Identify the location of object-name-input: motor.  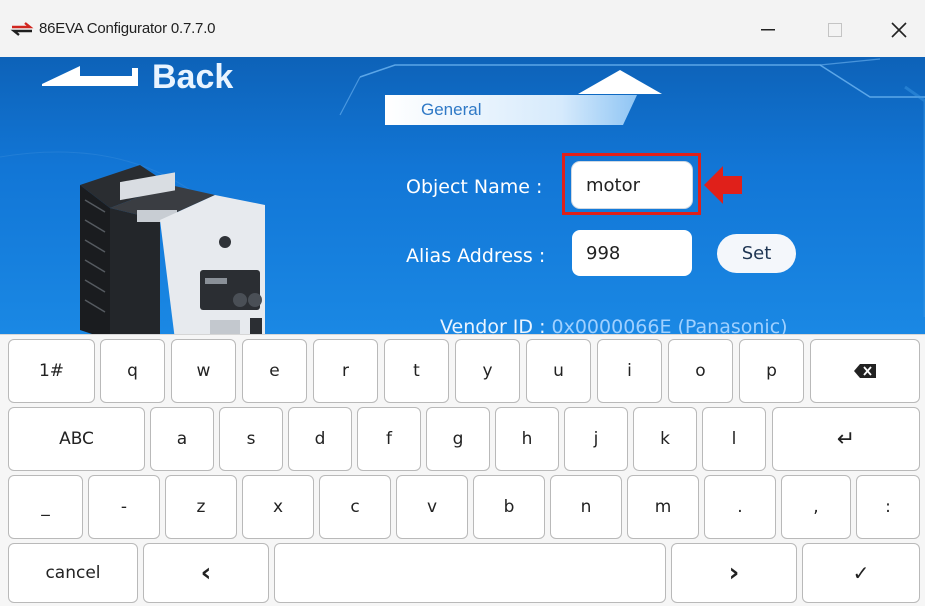
(632, 185).